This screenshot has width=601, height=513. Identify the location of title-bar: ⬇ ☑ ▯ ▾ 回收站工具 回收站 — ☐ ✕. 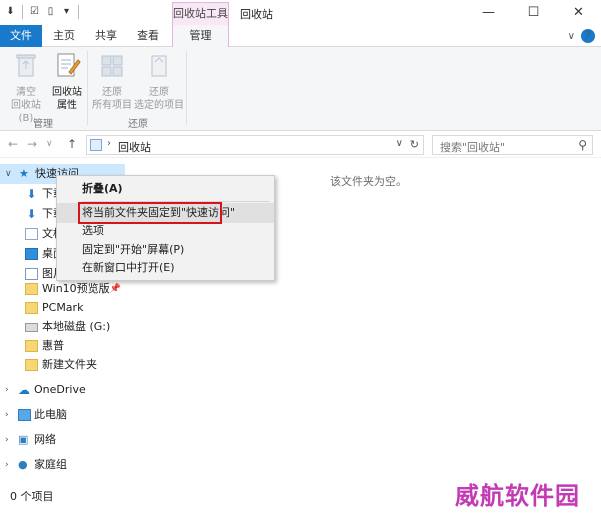
(300, 12).